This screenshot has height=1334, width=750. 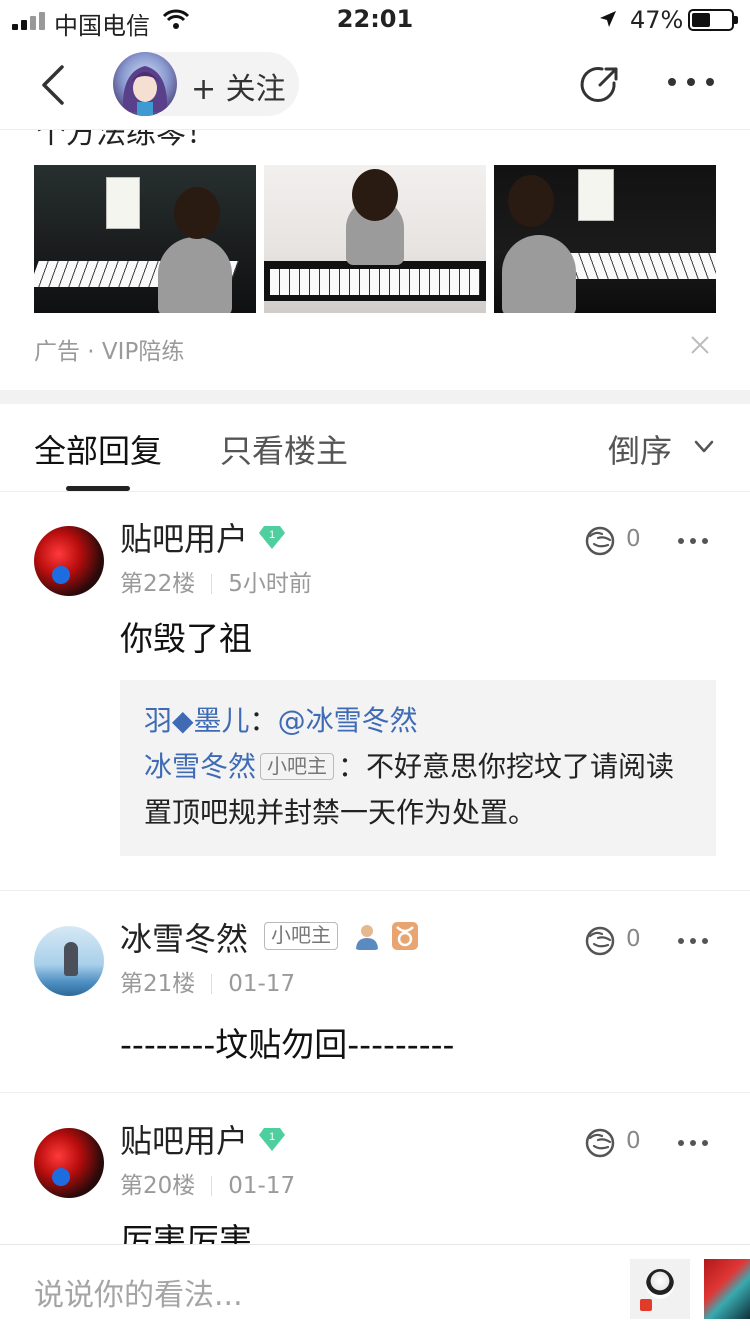 I want to click on floor-number: 第20楼, so click(x=158, y=1186).